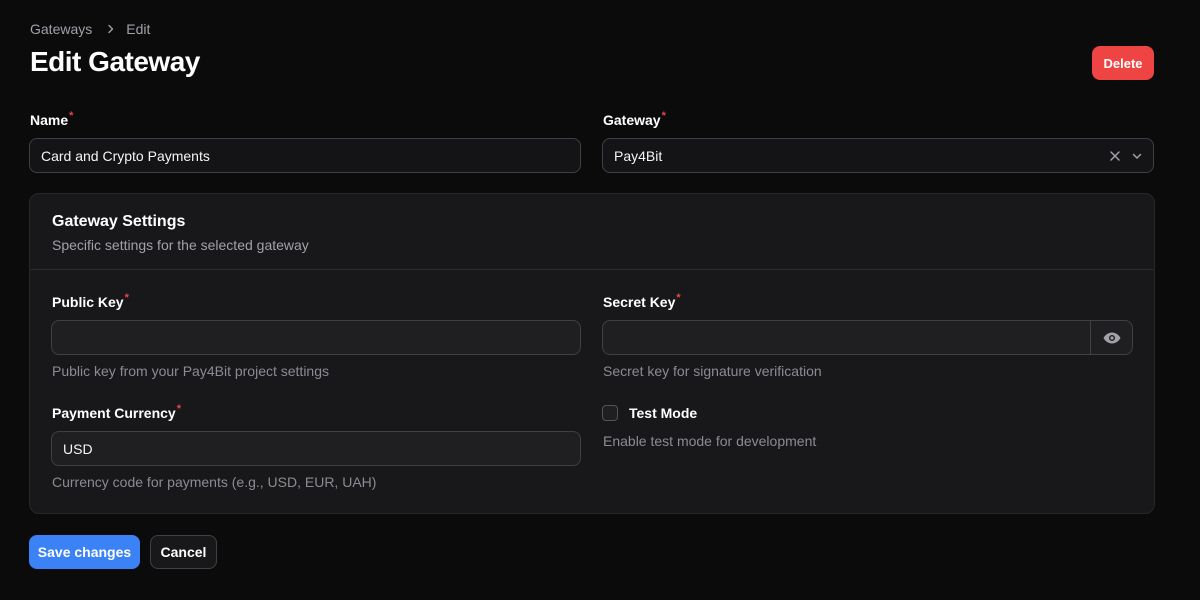  What do you see at coordinates (592, 269) in the screenshot?
I see `card-divider` at bounding box center [592, 269].